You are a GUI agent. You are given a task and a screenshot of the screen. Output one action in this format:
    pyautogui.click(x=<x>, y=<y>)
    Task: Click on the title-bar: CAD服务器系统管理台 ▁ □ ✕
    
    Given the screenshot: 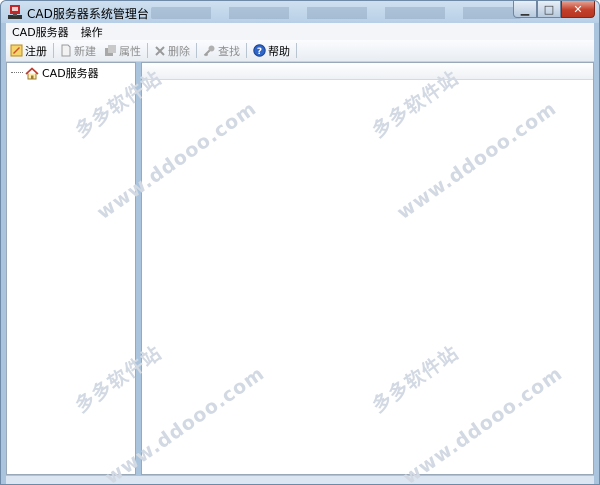 What is the action you would take?
    pyautogui.click(x=300, y=12)
    